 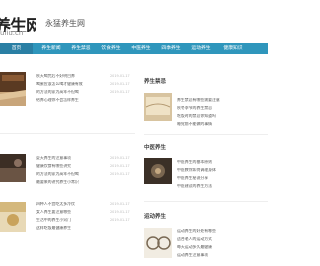 What do you see at coordinates (57, 182) in the screenshot?
I see `article-excerpt-line: 最要来的讲究养生小常识` at bounding box center [57, 182].